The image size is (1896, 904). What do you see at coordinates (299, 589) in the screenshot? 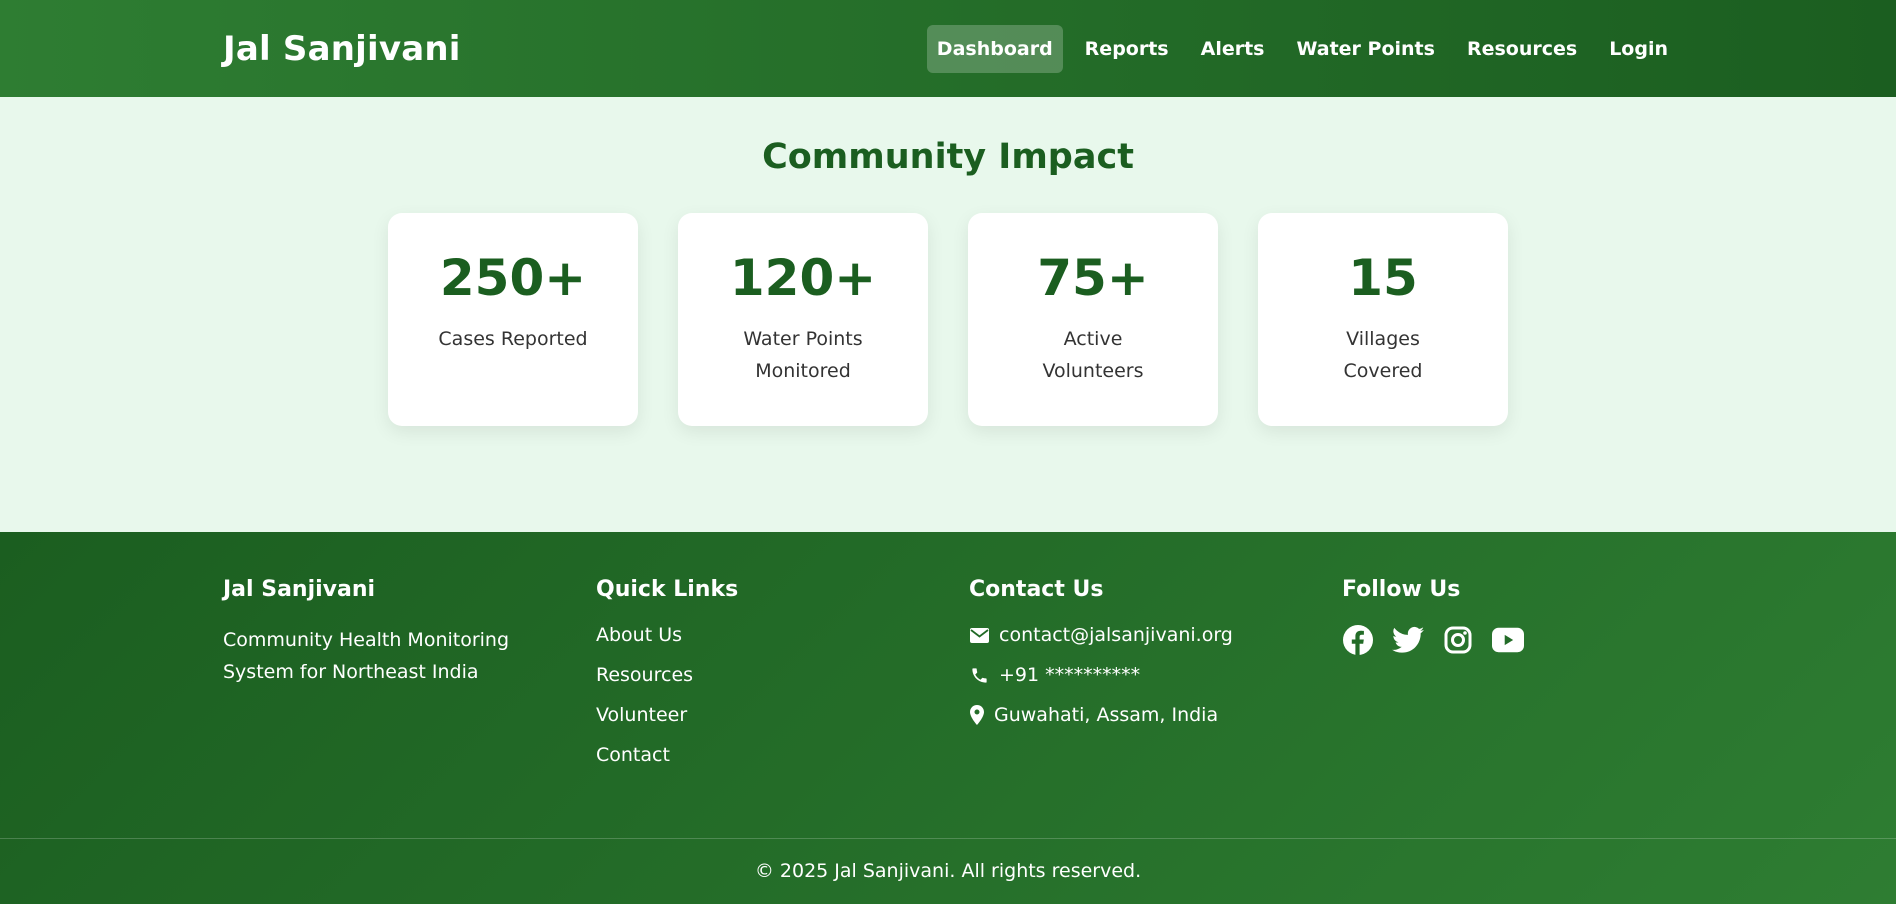
I see `footer-about-title: Jal Sanjivani` at bounding box center [299, 589].